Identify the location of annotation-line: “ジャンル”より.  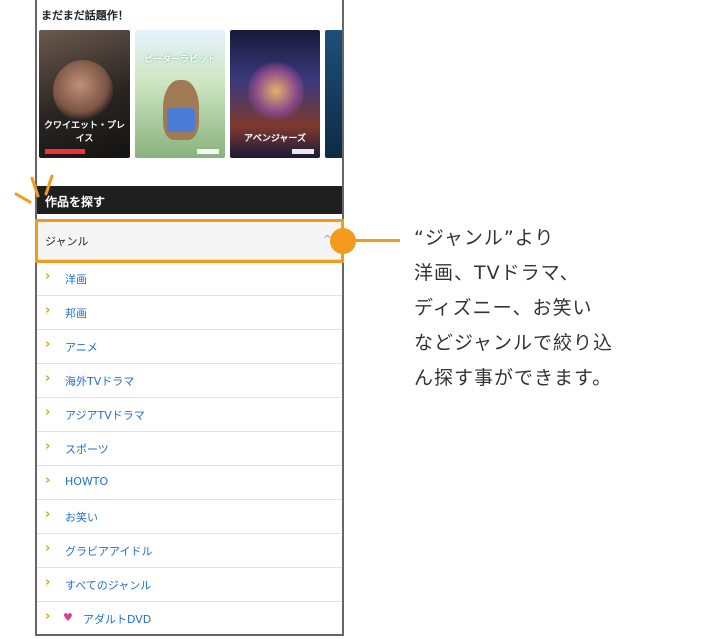
(484, 238).